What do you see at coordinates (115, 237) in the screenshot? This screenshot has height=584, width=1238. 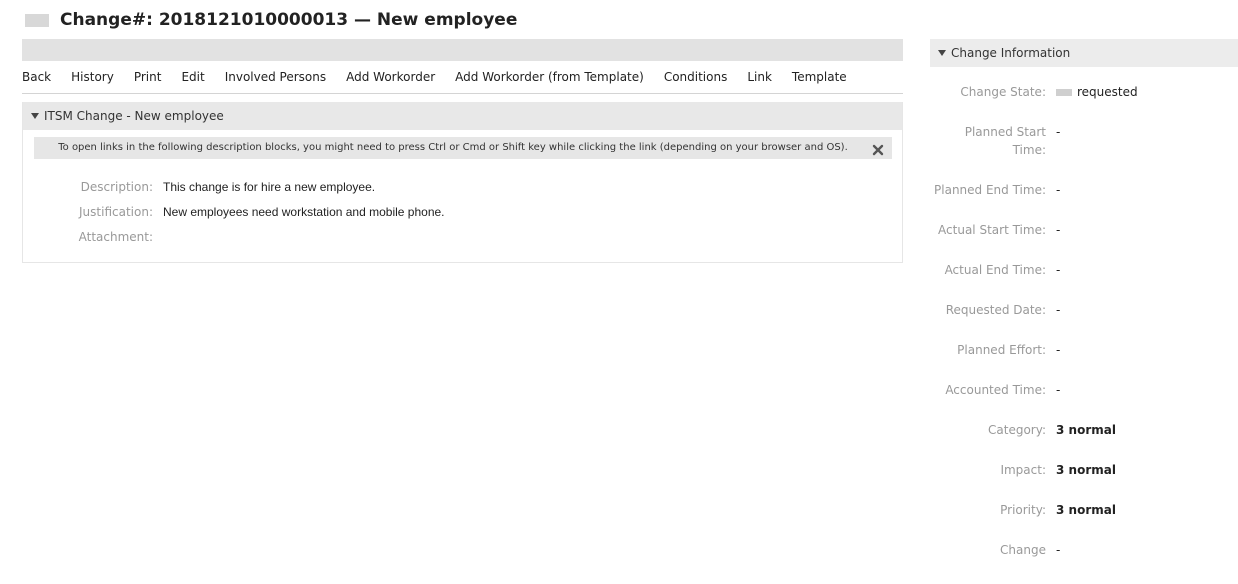 I see `field-attachment: Attachment:` at bounding box center [115, 237].